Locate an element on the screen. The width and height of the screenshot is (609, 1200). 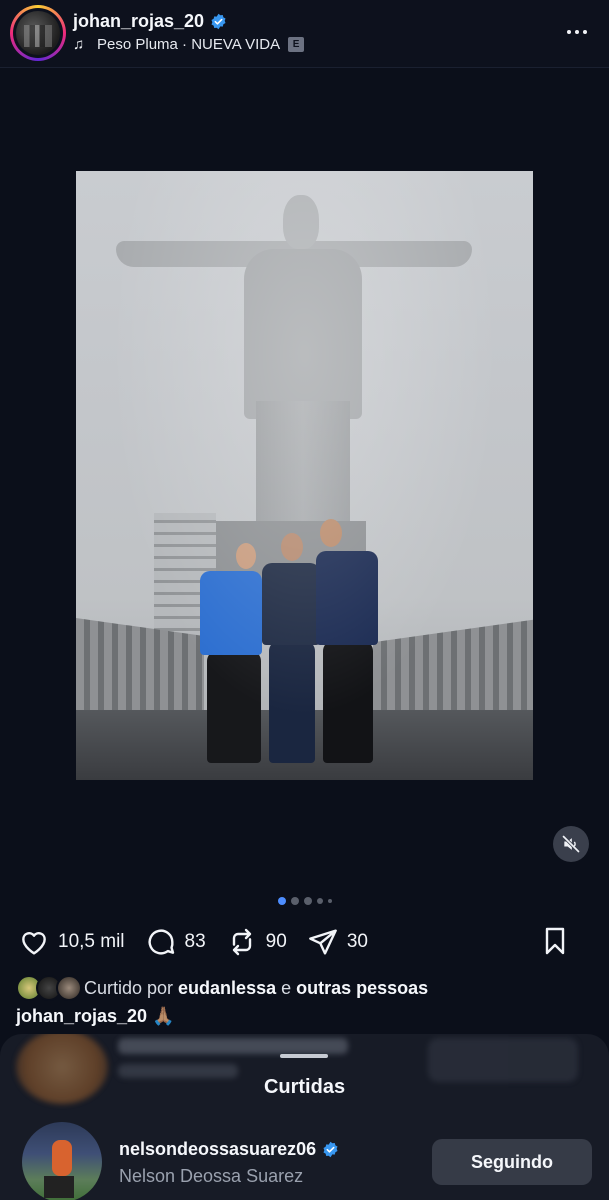
repost-icon is located at coordinates (241, 942).